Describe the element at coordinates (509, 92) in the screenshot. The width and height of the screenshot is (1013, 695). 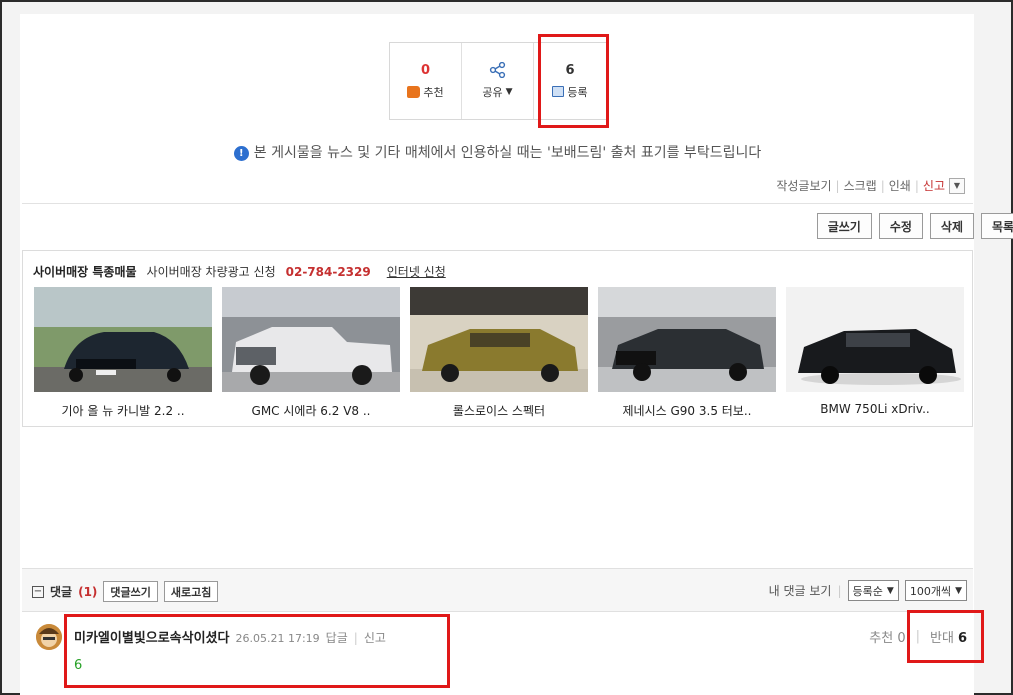
I see `caret-down-icon: ▼` at that location.